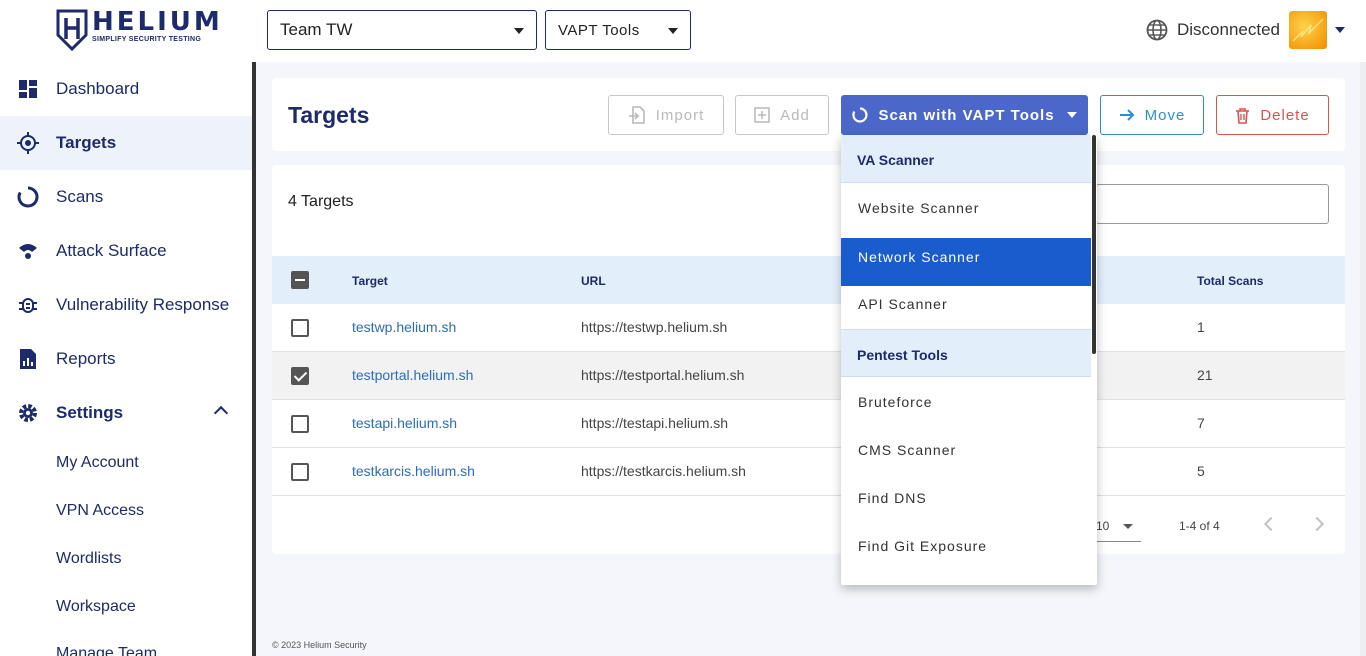  What do you see at coordinates (966, 353) in the screenshot?
I see `menu-group-pentest-tools: Pentest Tools` at bounding box center [966, 353].